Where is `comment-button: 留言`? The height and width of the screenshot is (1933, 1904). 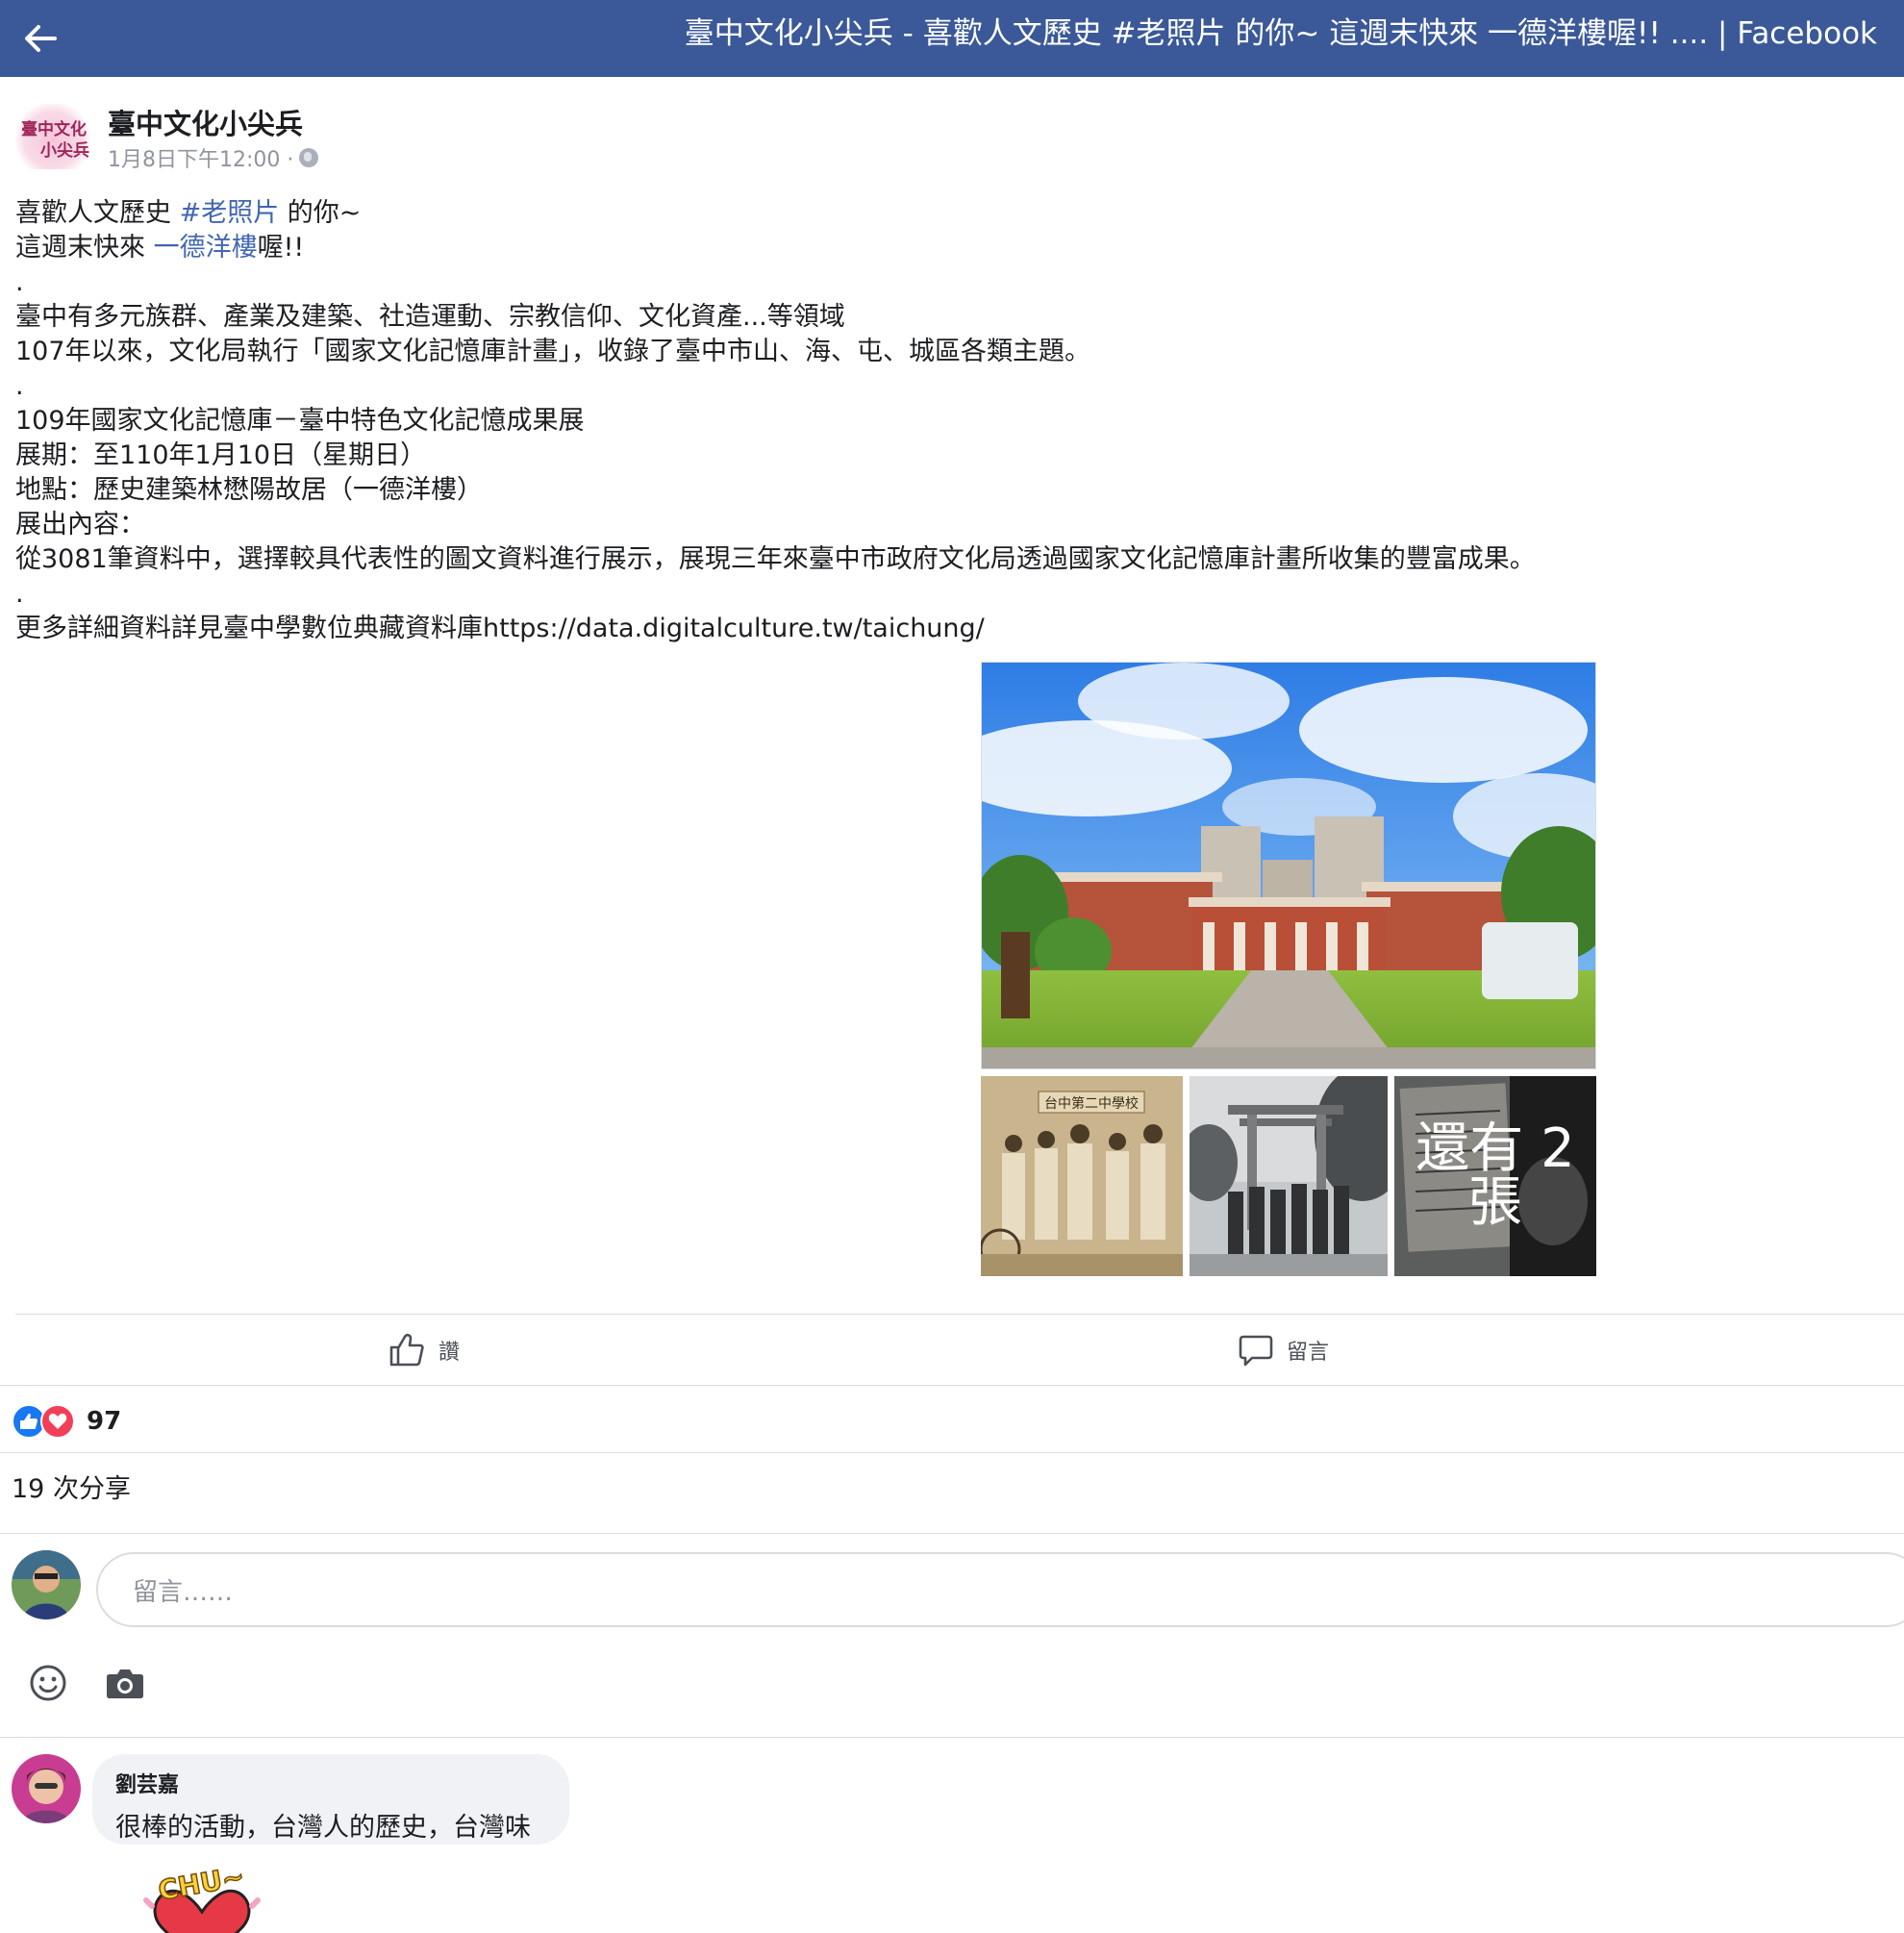
comment-button: 留言 is located at coordinates (1284, 1350).